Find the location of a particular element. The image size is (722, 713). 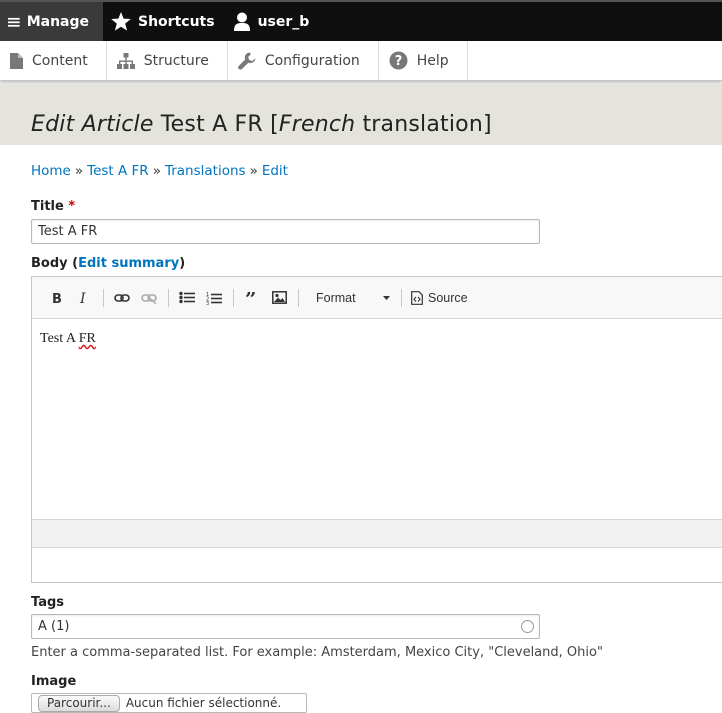

file-status: Aucun fichier sélectionné. is located at coordinates (203, 703).